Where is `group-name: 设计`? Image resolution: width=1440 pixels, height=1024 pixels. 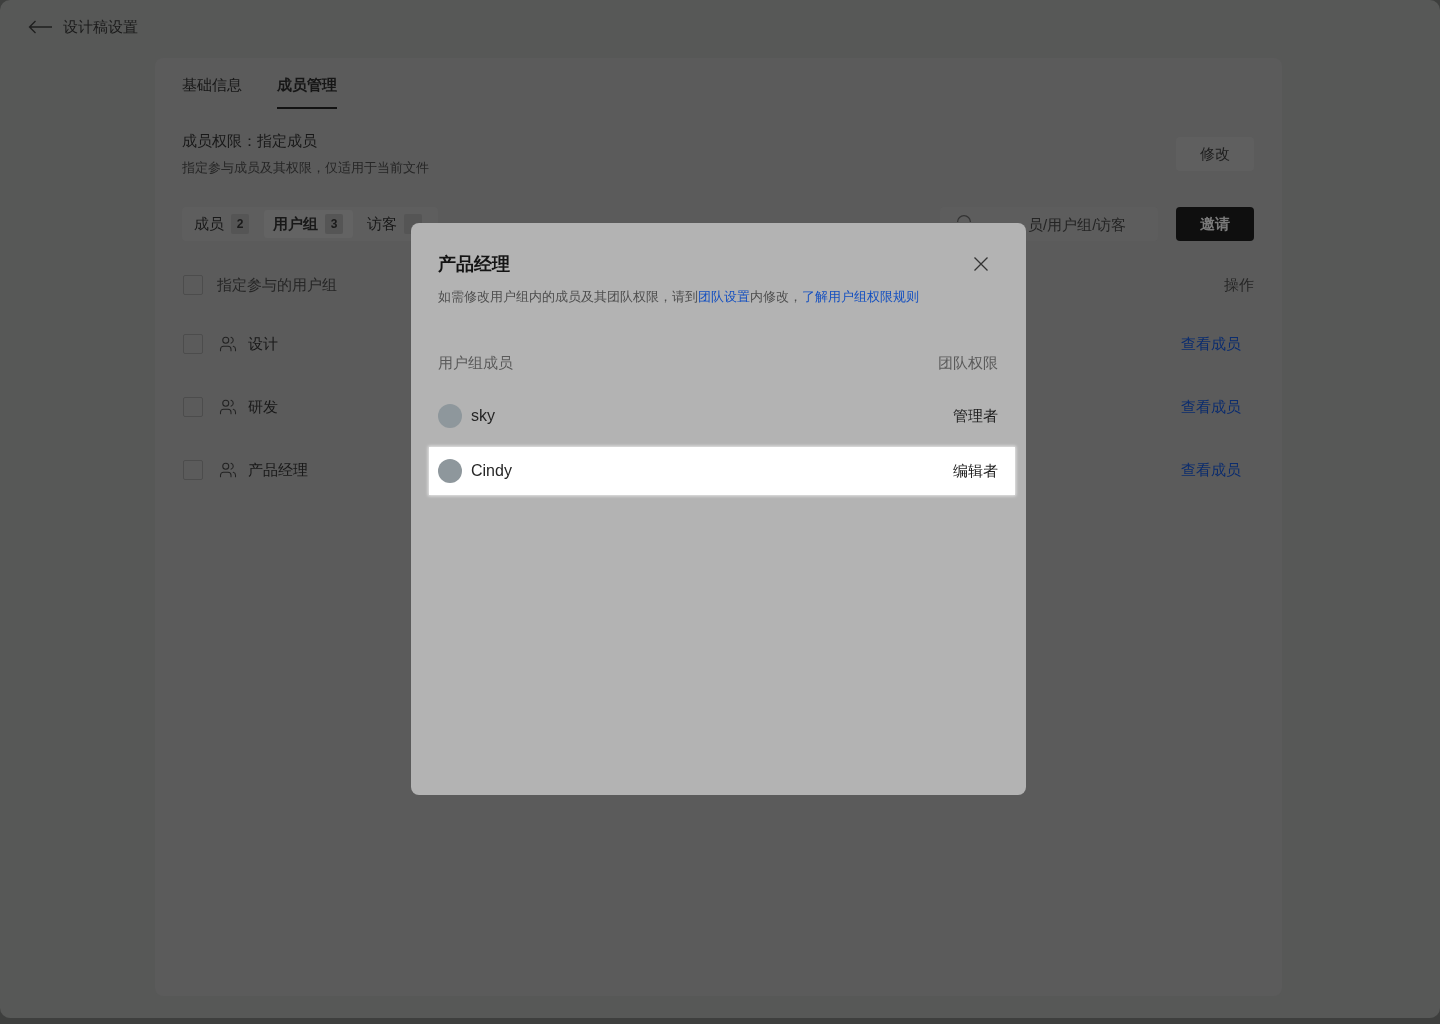
group-name: 设计 is located at coordinates (263, 343).